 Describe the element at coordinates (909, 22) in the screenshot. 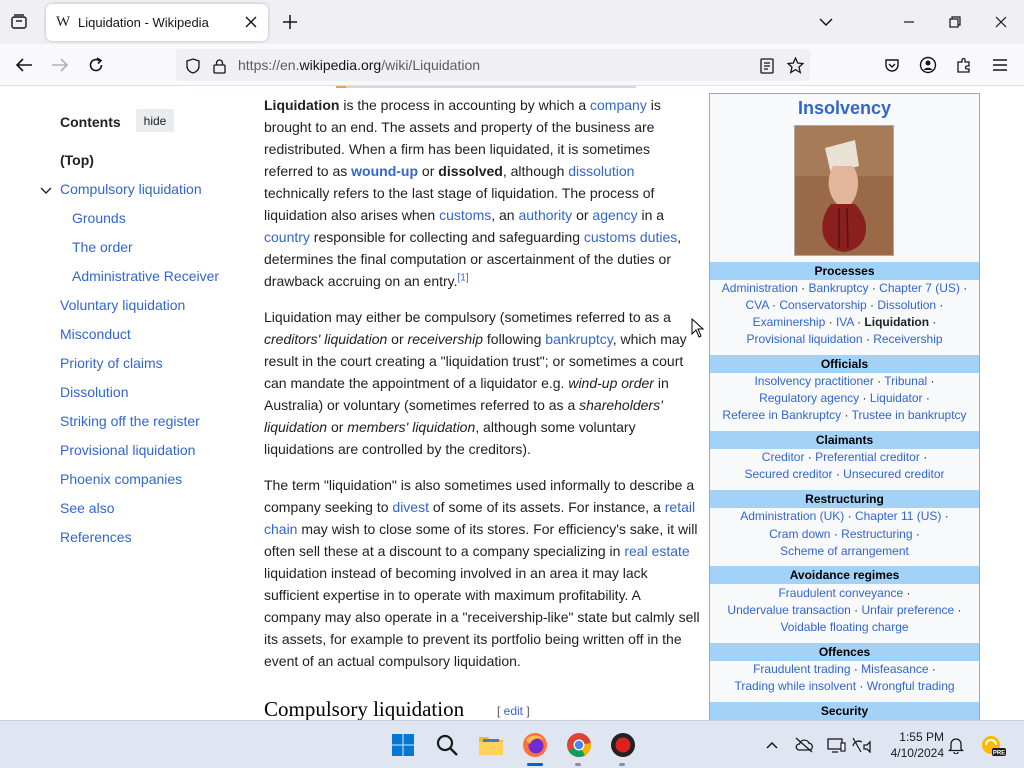

I see `minimize-icon` at that location.